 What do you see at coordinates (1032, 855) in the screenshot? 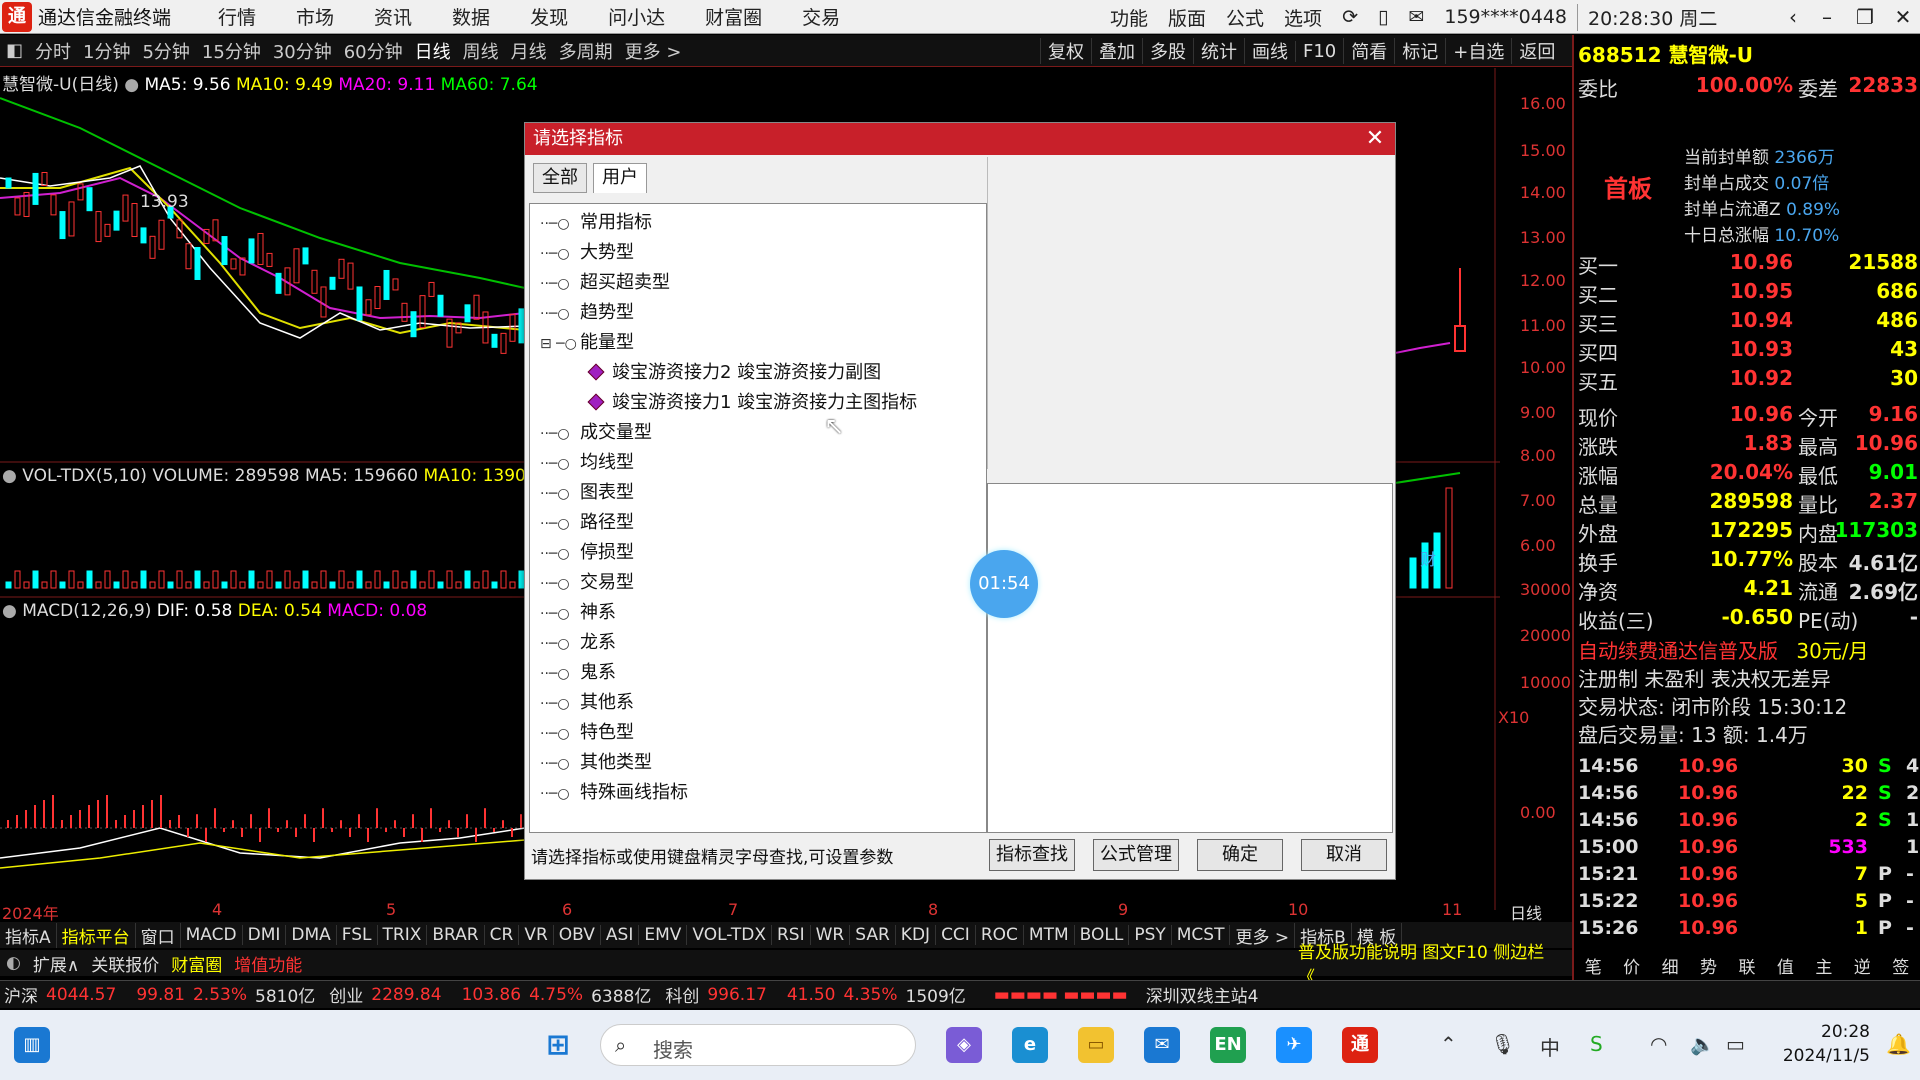
I see `find-indicator-button: 指标查找` at bounding box center [1032, 855].